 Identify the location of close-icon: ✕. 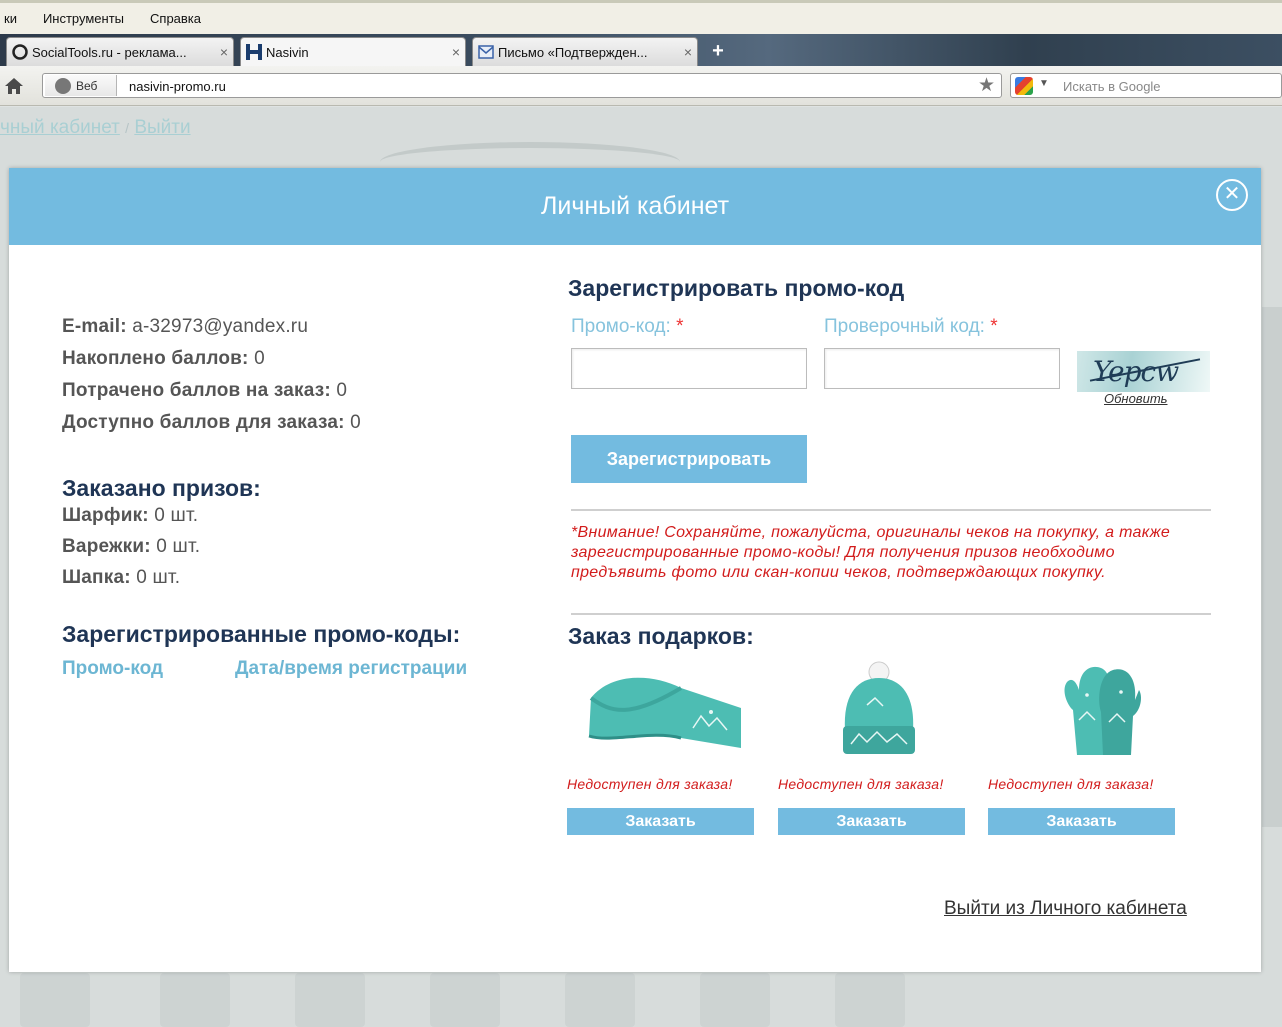
(1232, 195).